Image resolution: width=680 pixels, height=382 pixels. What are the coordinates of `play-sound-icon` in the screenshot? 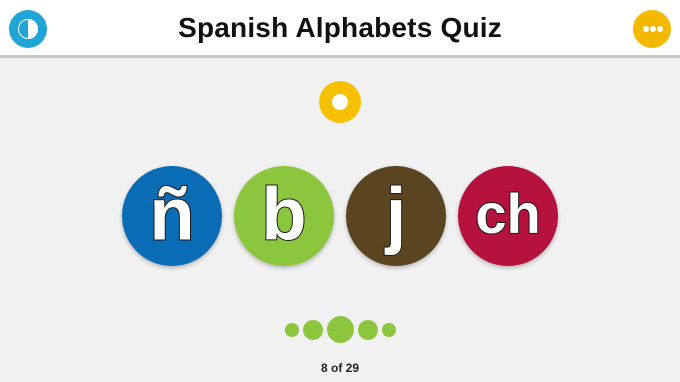 It's located at (340, 102).